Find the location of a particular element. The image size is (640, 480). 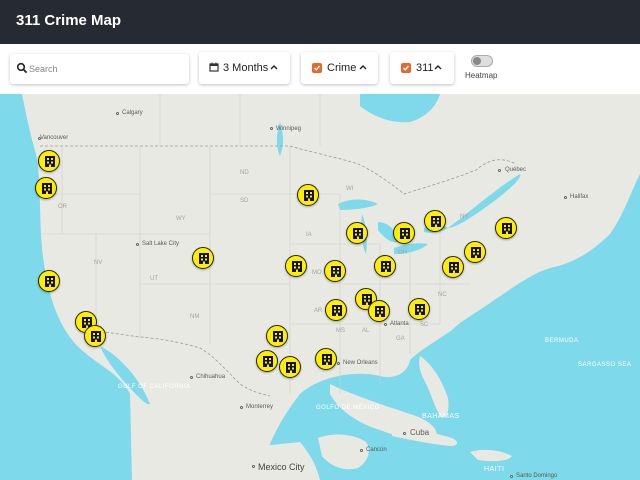

city-label: Chihuahua is located at coordinates (211, 377).